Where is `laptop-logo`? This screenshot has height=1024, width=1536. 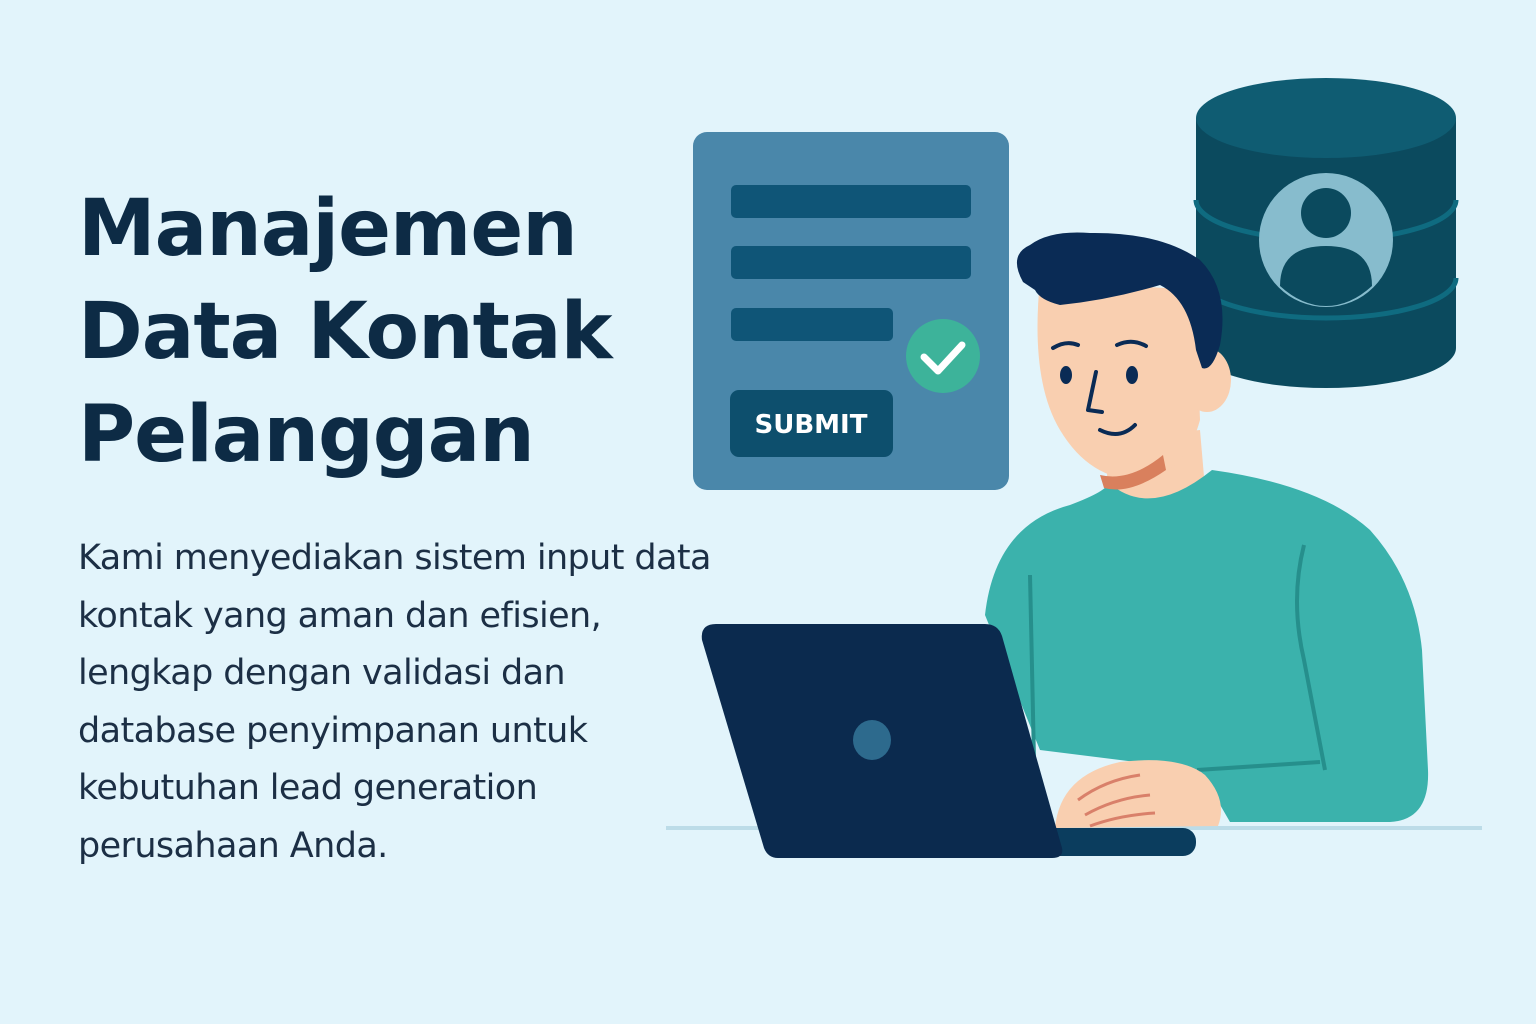
laptop-logo is located at coordinates (872, 740).